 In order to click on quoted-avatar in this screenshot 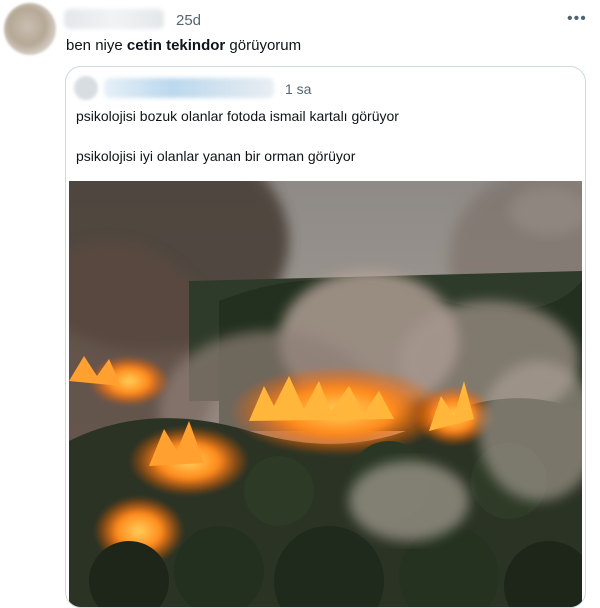, I will do `click(86, 88)`.